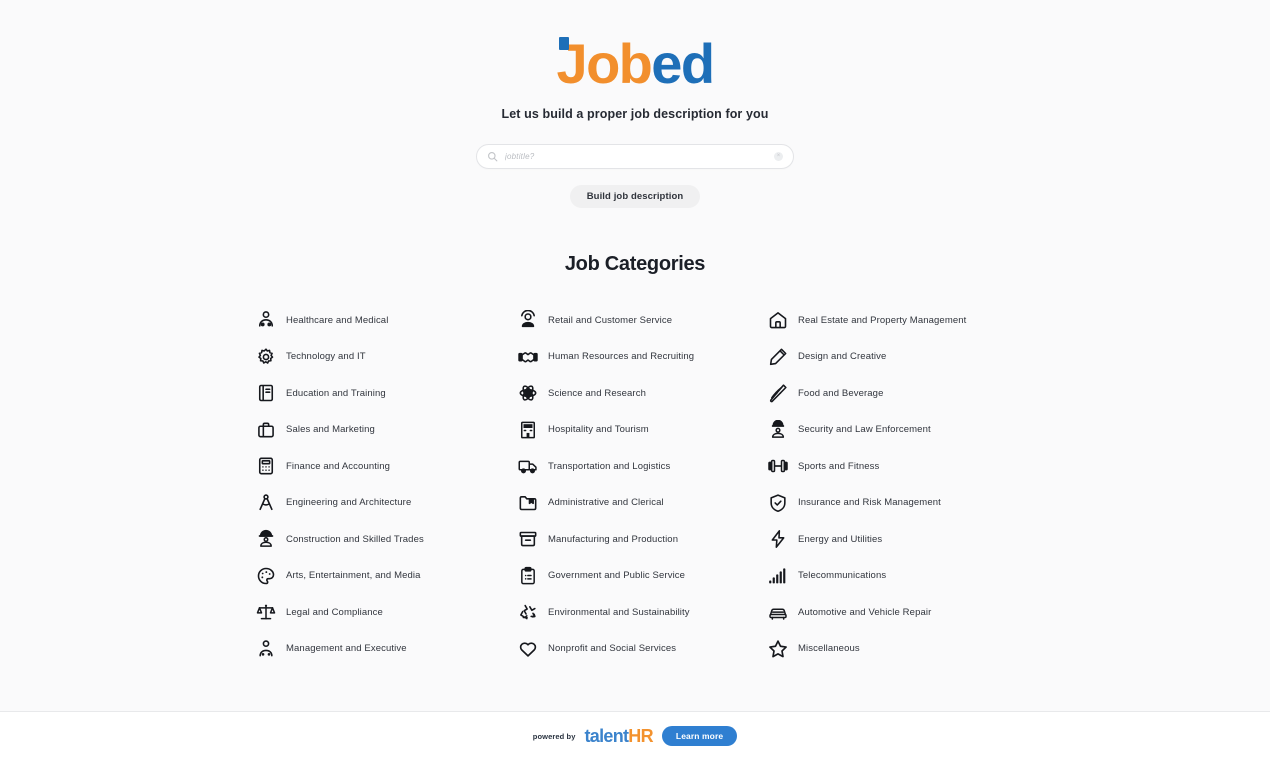  What do you see at coordinates (606, 503) in the screenshot?
I see `category-label: Administrative and Clerical` at bounding box center [606, 503].